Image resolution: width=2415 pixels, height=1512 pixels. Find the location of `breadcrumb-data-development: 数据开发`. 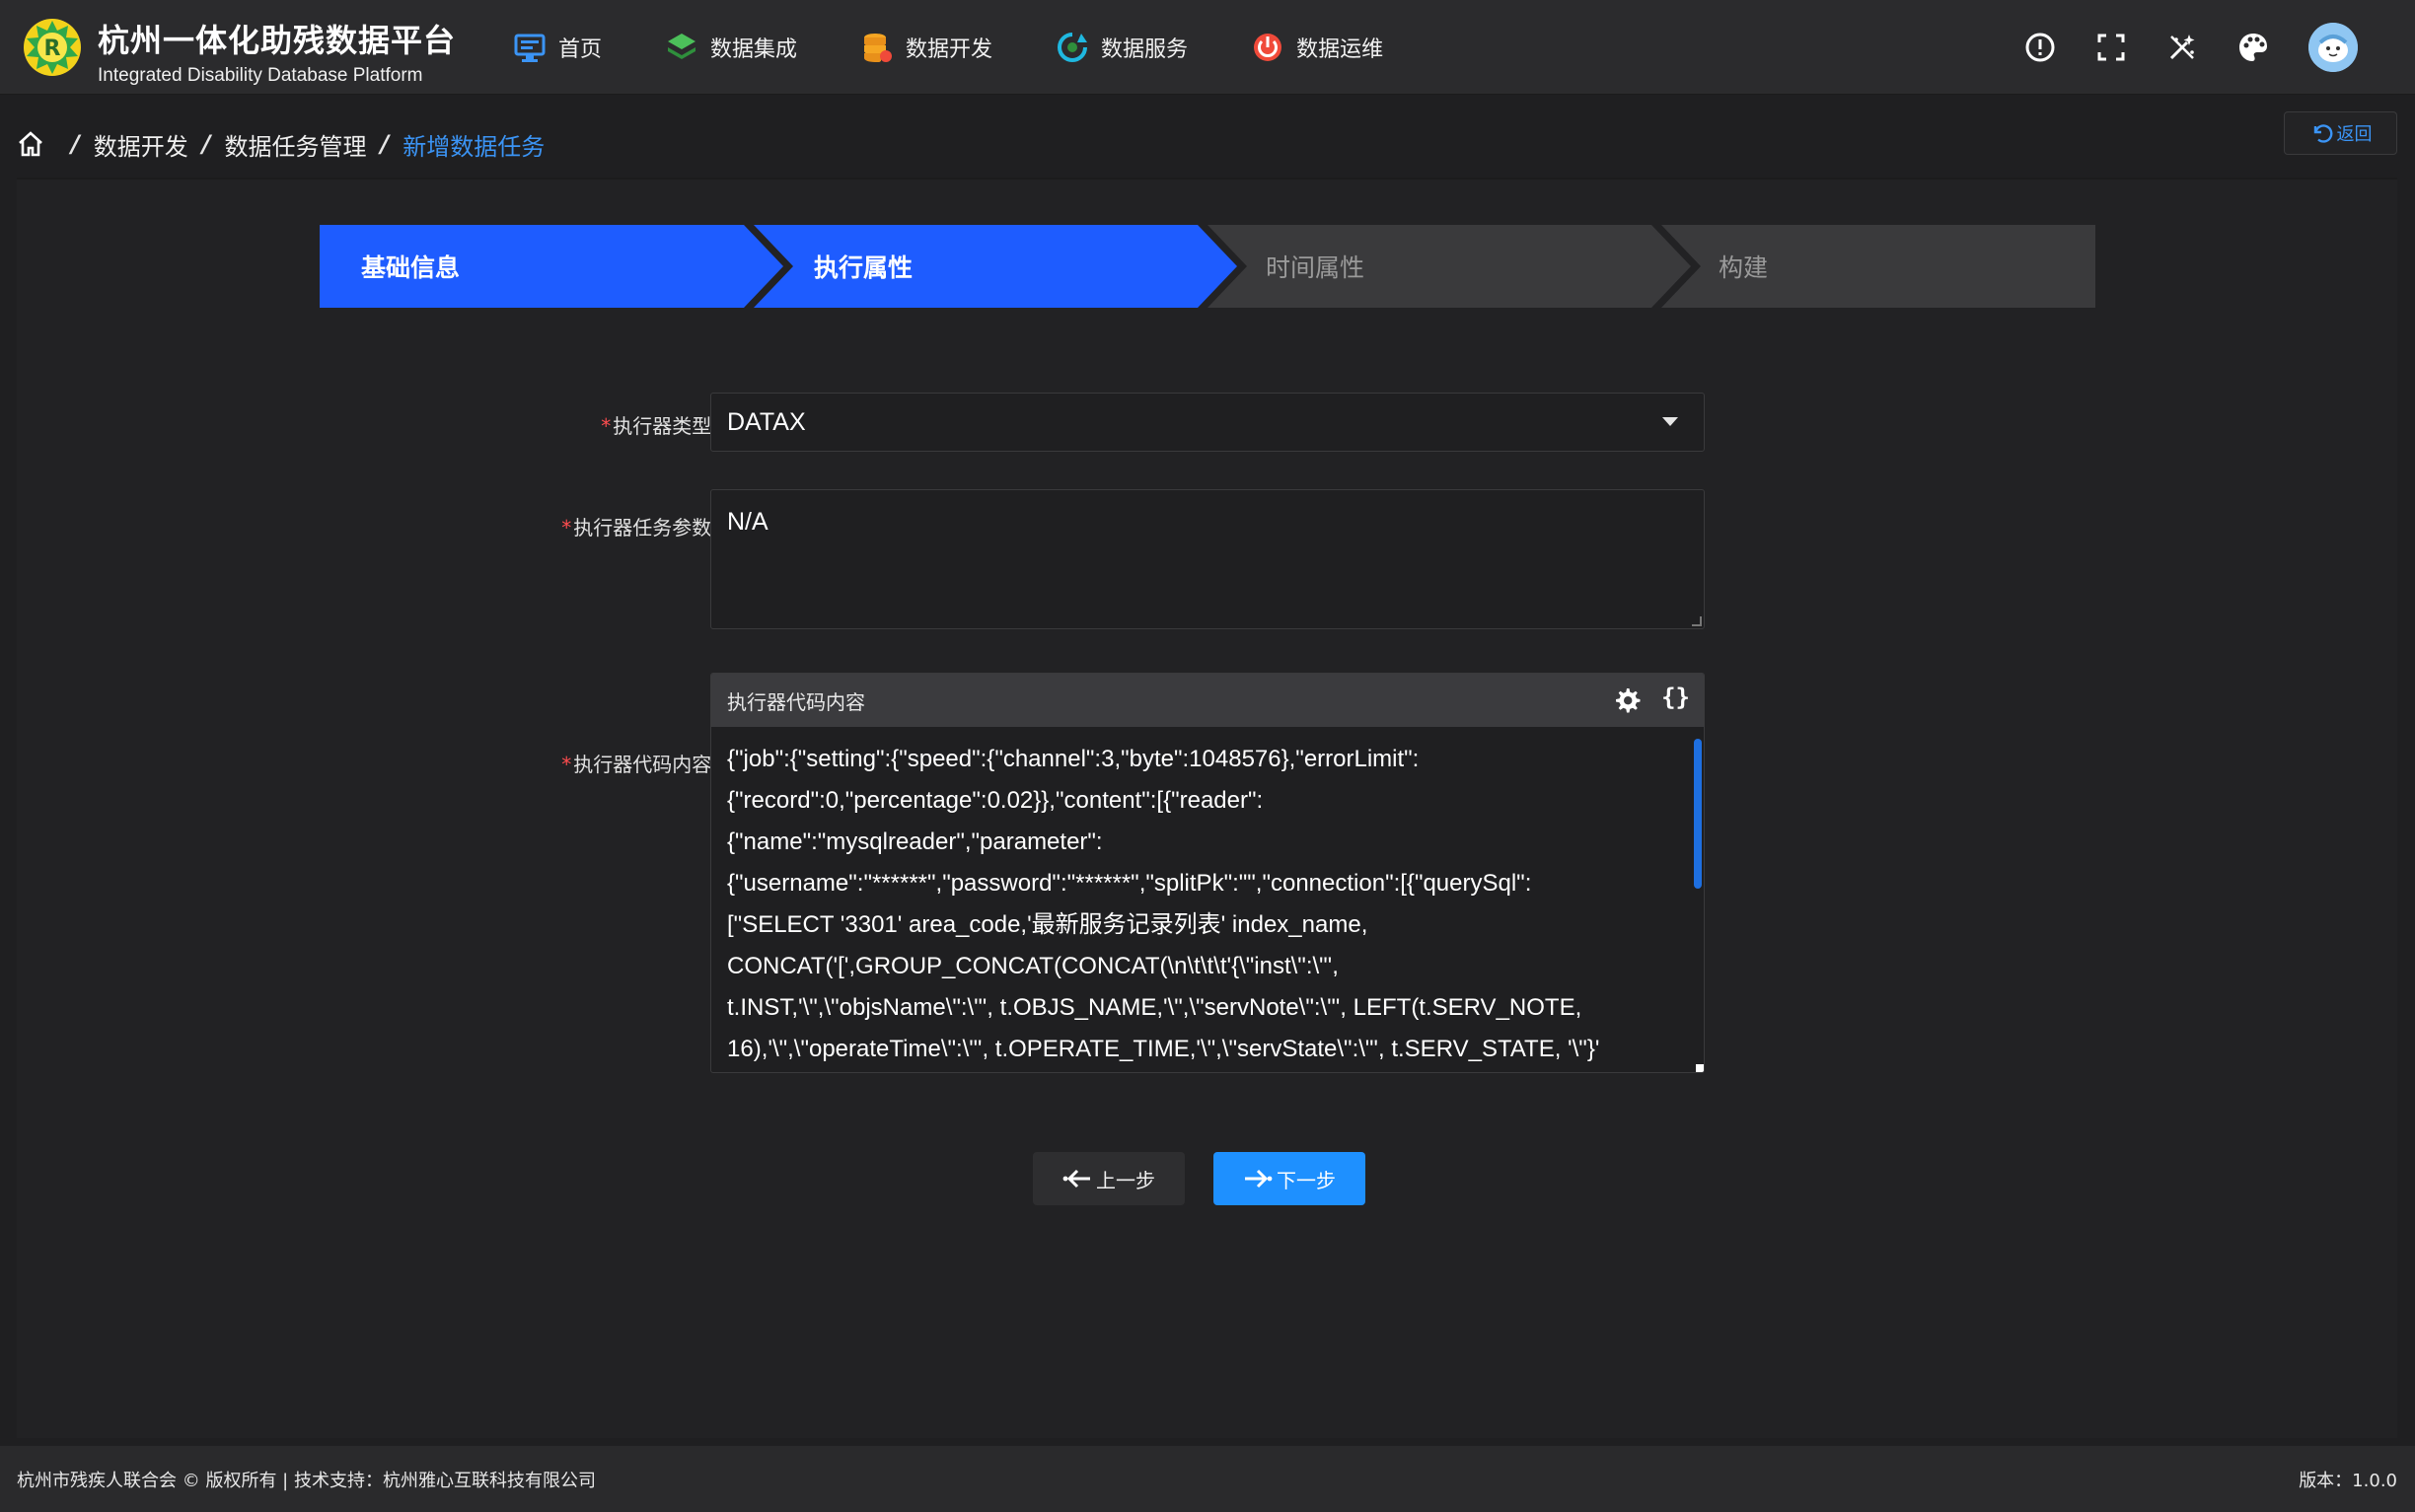

breadcrumb-data-development: 数据开发 is located at coordinates (141, 144).